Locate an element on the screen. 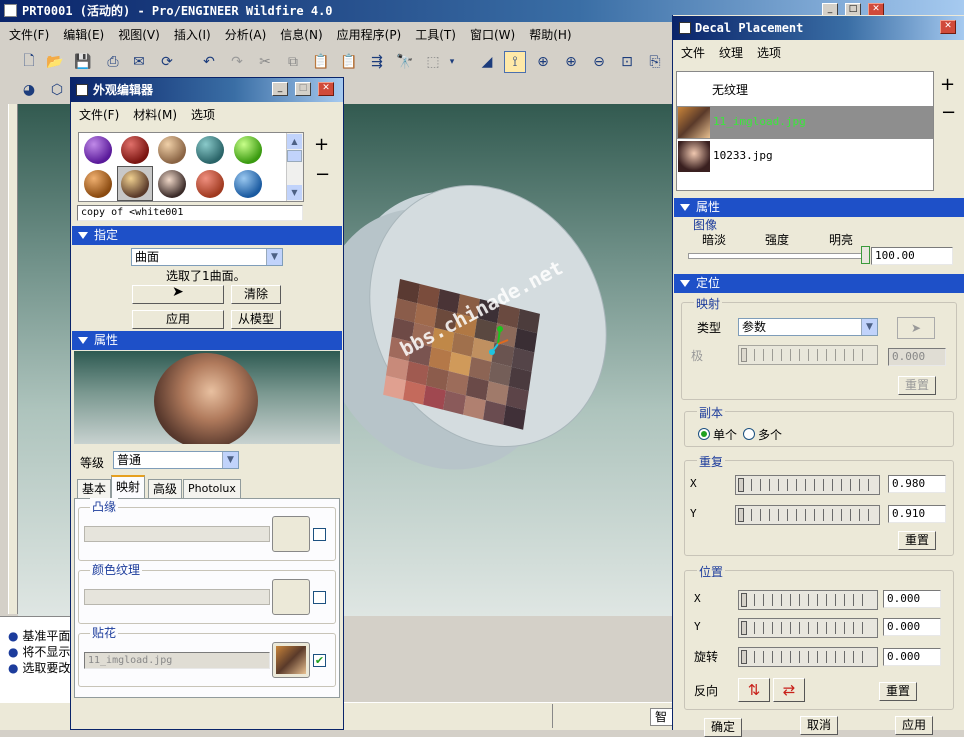  swatch-decal is located at coordinates (135, 184).